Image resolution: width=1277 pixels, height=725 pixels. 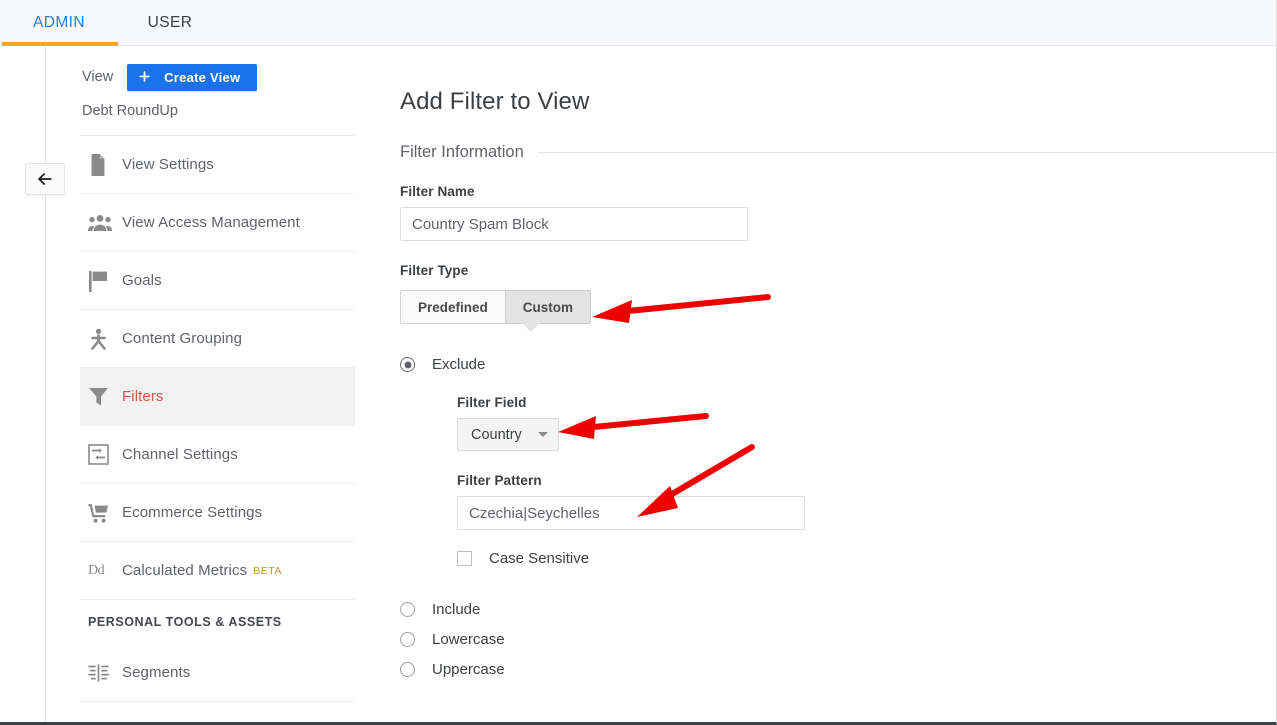 I want to click on filter-name-input, so click(x=574, y=224).